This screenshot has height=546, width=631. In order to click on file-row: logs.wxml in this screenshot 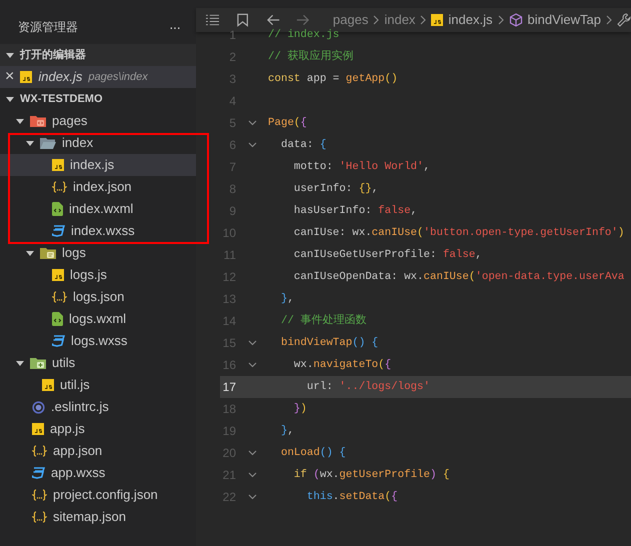, I will do `click(98, 319)`.